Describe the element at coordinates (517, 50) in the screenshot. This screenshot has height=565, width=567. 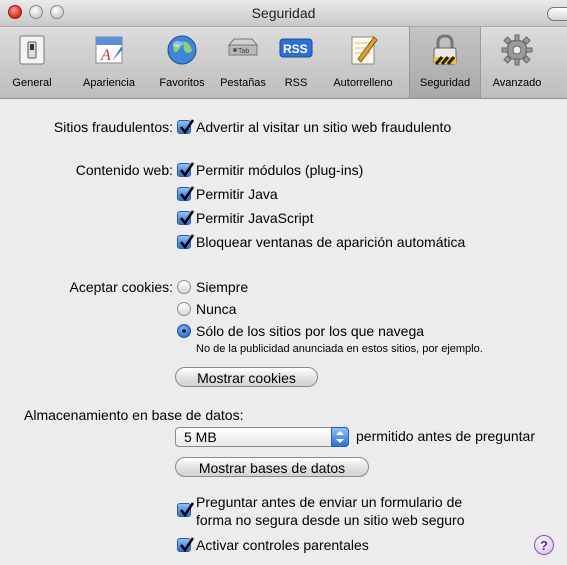
I see `gear-icon` at that location.